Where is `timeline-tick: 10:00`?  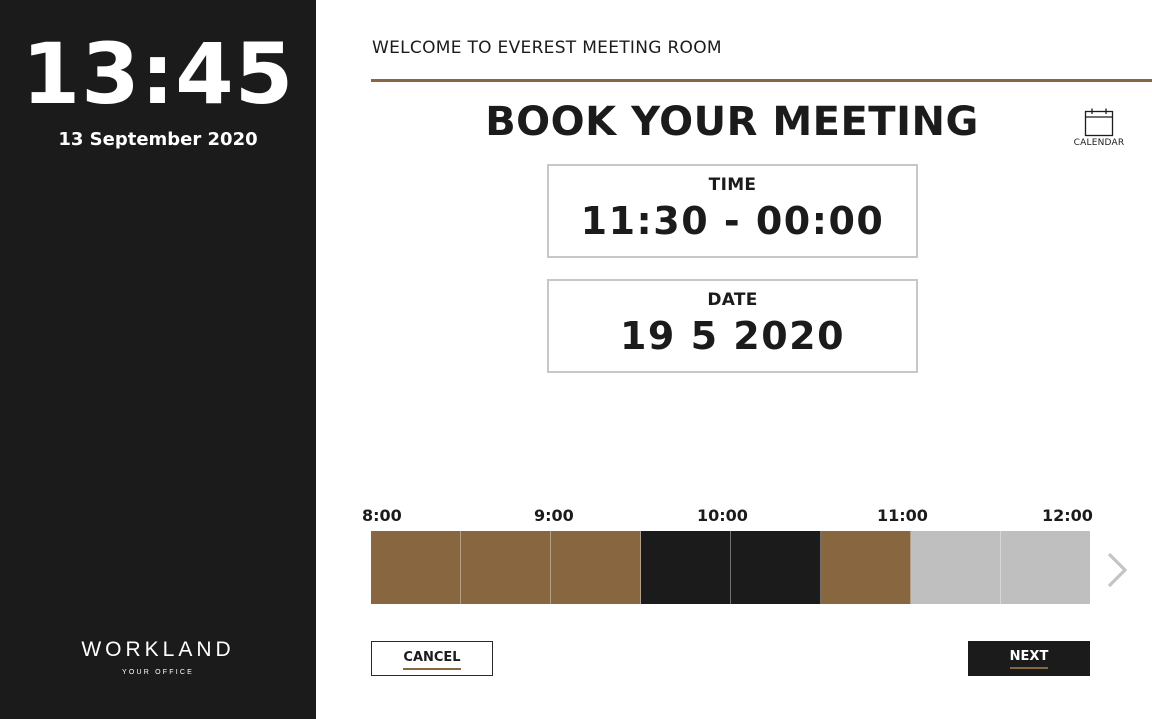
timeline-tick: 10:00 is located at coordinates (722, 515).